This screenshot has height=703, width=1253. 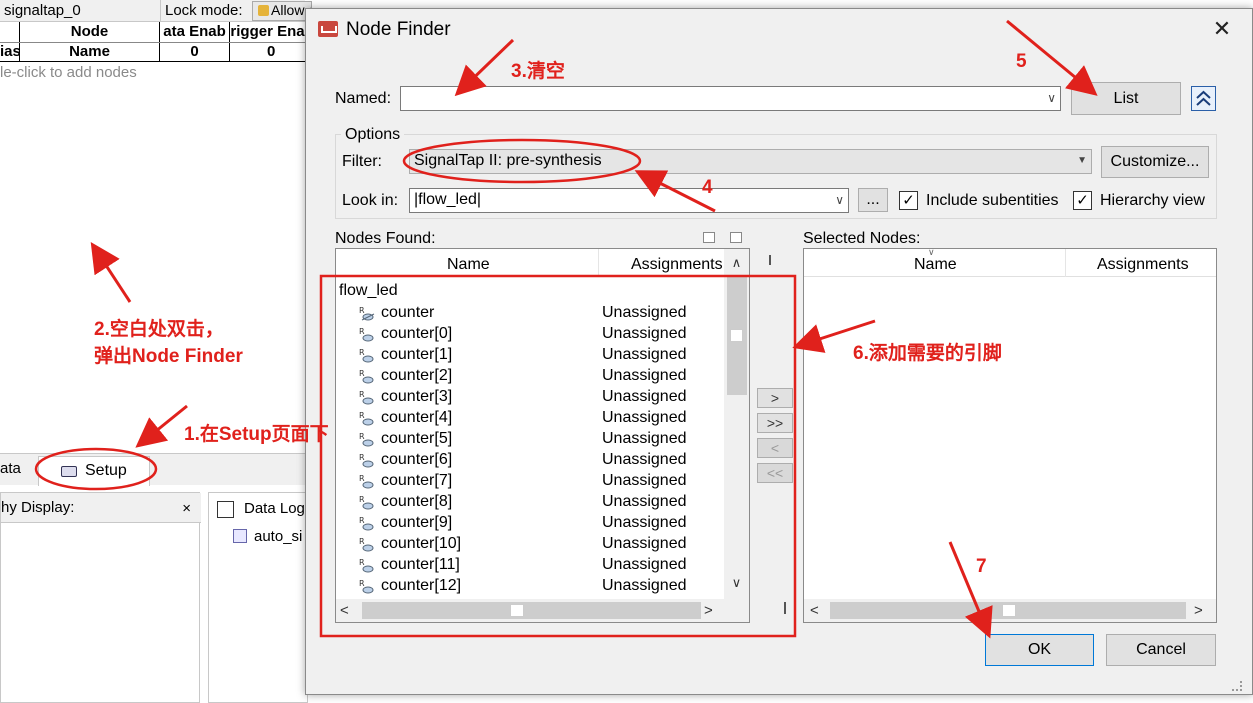 I want to click on filter-highlight, so click(x=522, y=161).